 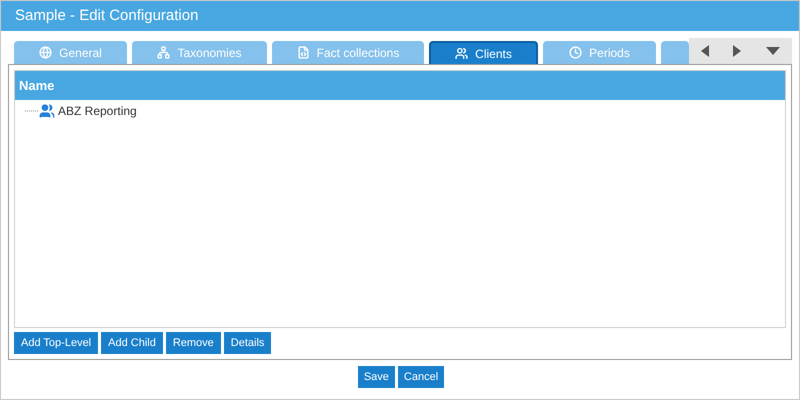 I want to click on clock-icon, so click(x=575, y=52).